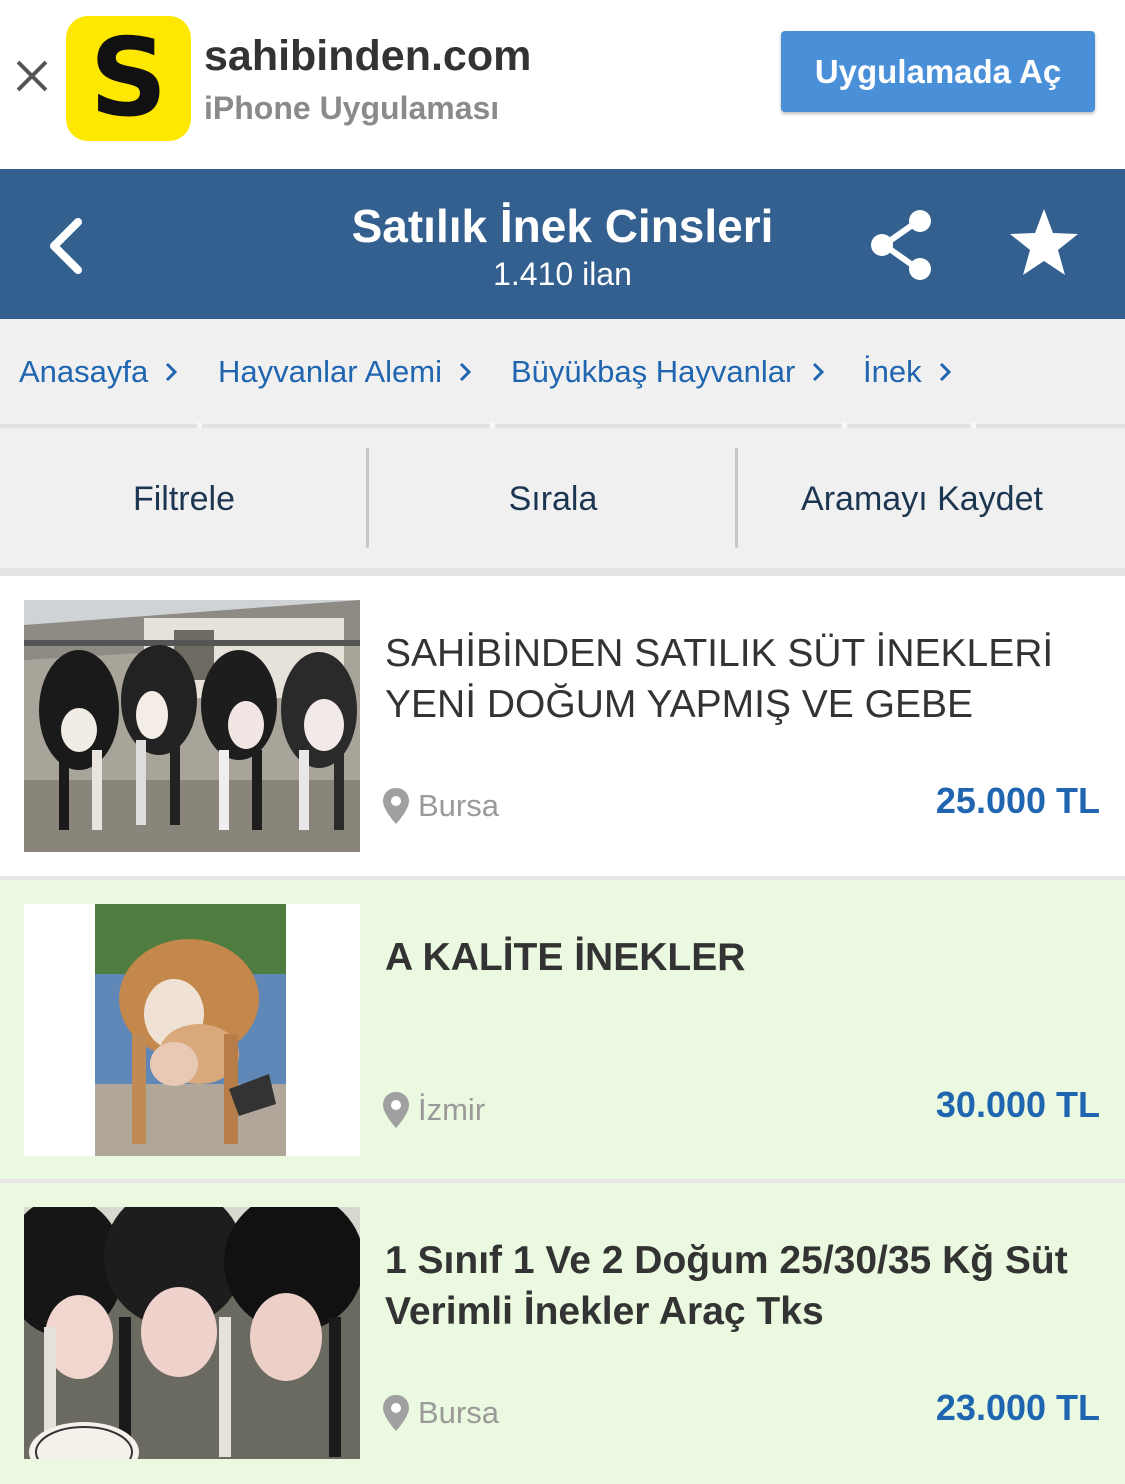 The height and width of the screenshot is (1484, 1125). Describe the element at coordinates (32, 76) in the screenshot. I see `close-icon` at that location.